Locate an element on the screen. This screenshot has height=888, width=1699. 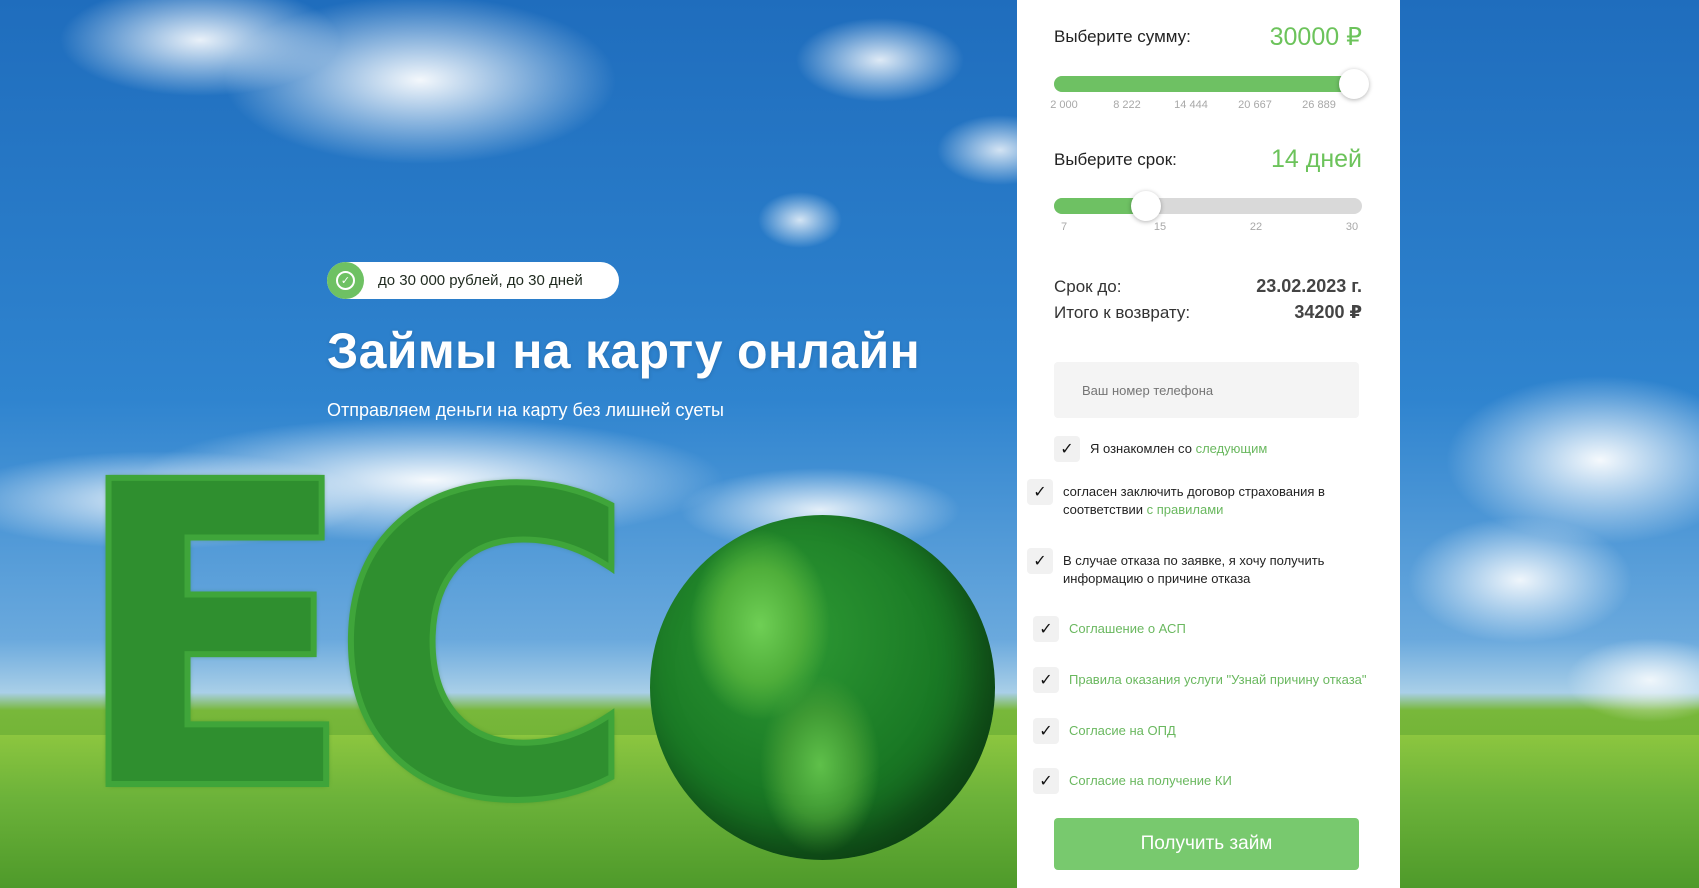
amount-slider is located at coordinates (1211, 84).